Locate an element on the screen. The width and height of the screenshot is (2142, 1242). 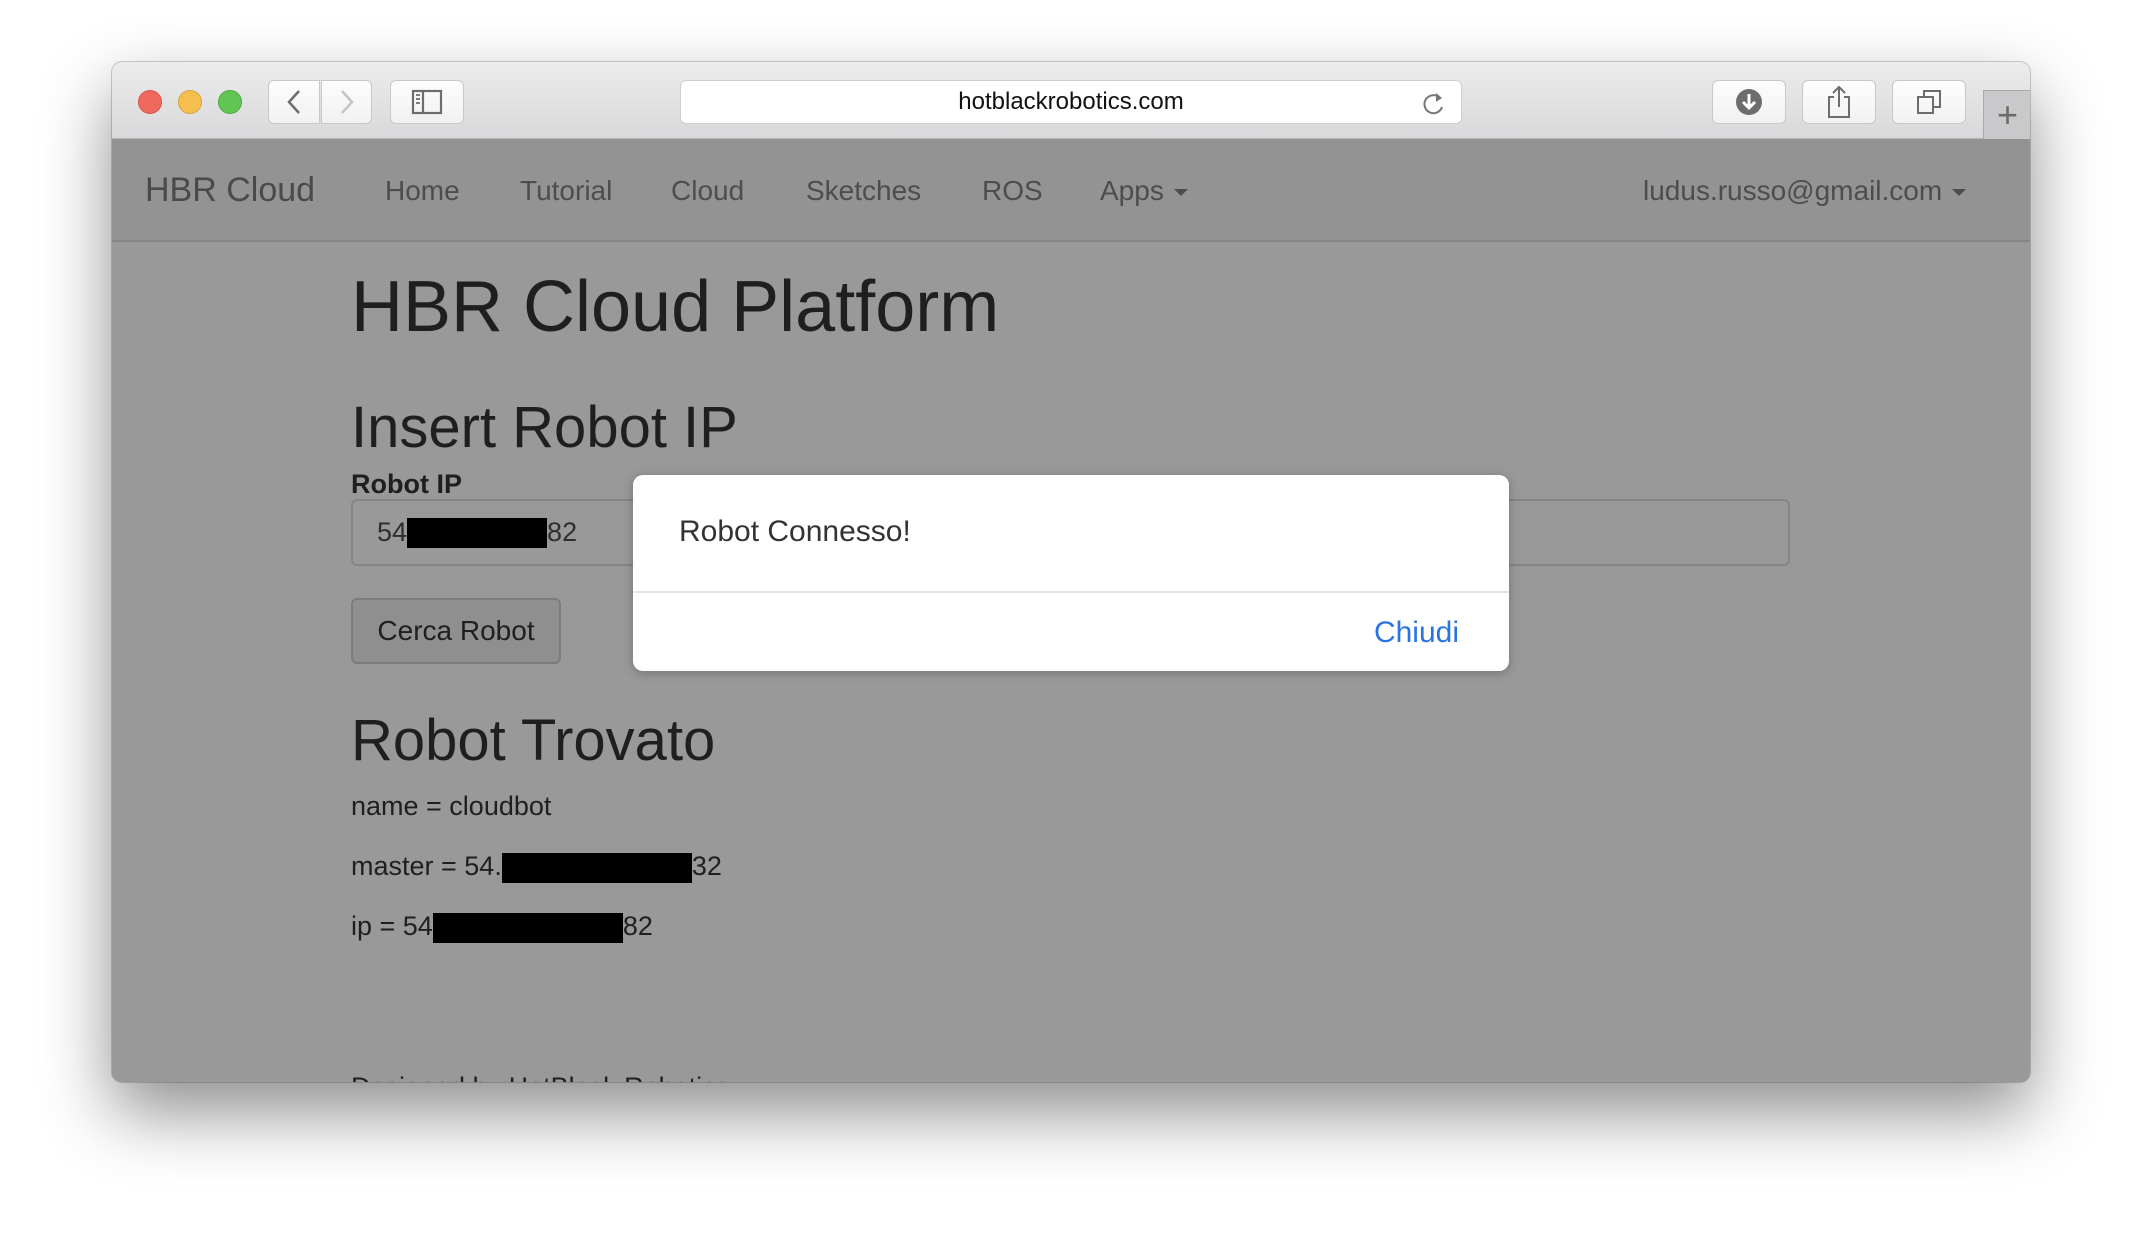
download-icon is located at coordinates (1749, 102).